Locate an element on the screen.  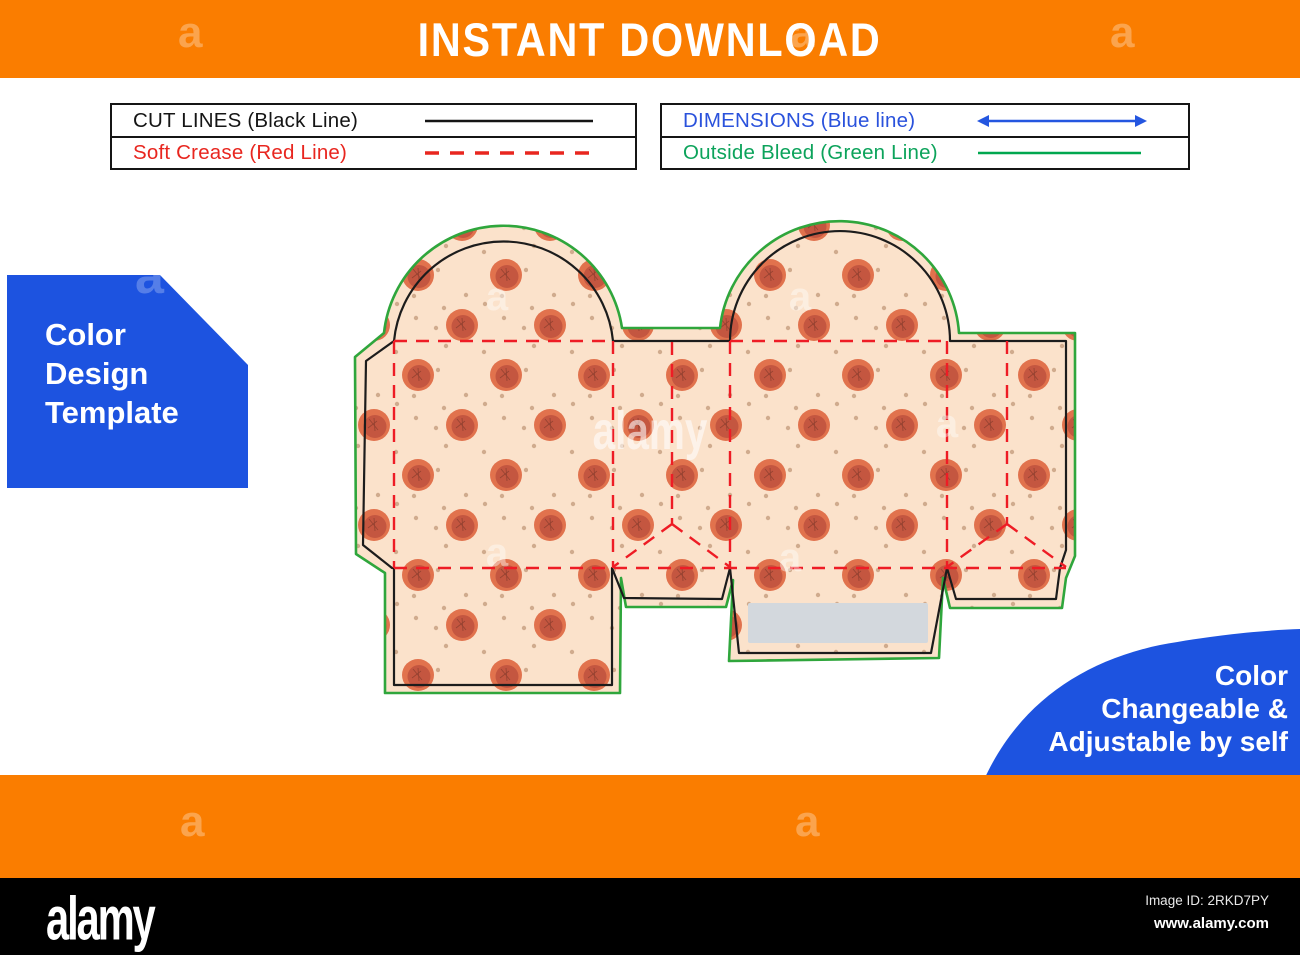
cut-line-sample is located at coordinates (509, 120).